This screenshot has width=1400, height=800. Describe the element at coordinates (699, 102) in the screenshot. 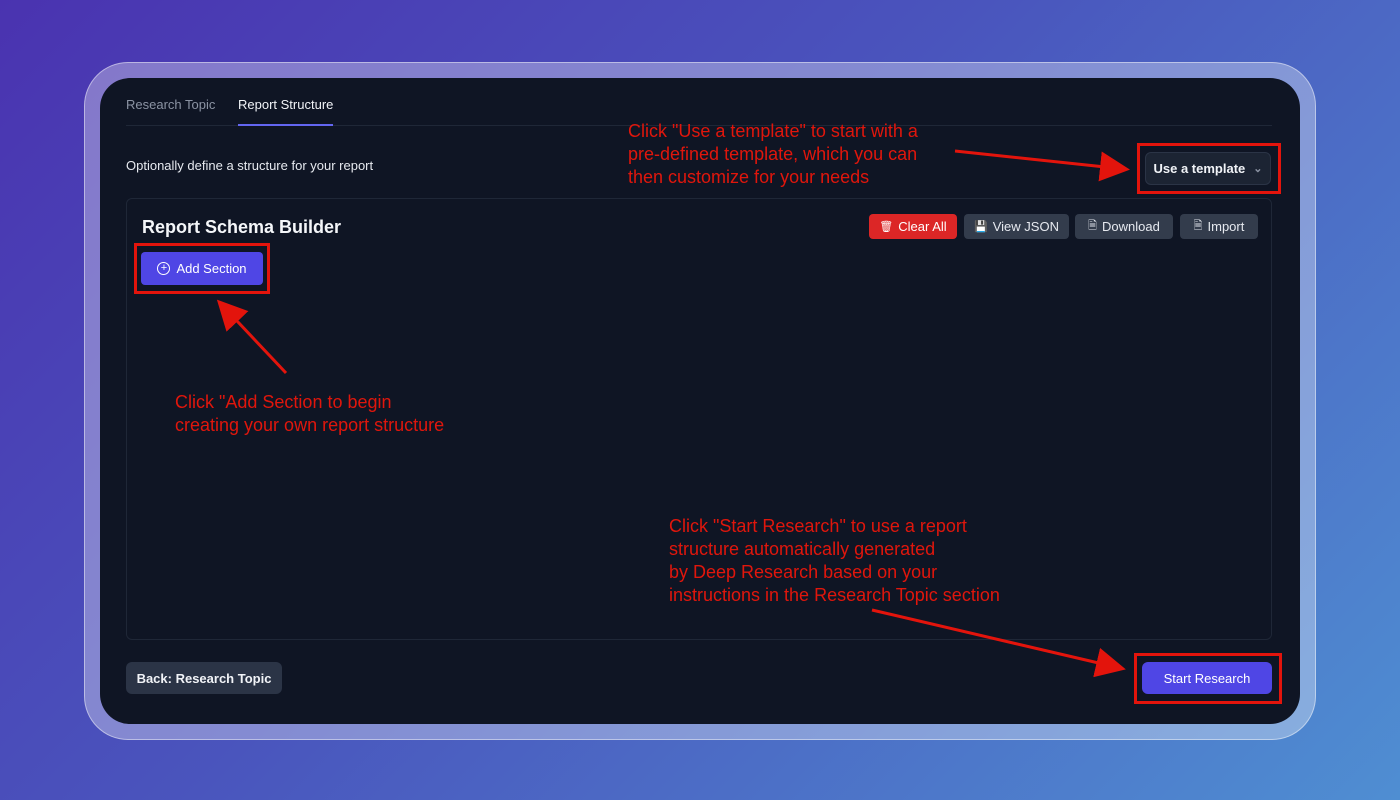

I see `tab-bar: Research Topic Report Structure` at that location.